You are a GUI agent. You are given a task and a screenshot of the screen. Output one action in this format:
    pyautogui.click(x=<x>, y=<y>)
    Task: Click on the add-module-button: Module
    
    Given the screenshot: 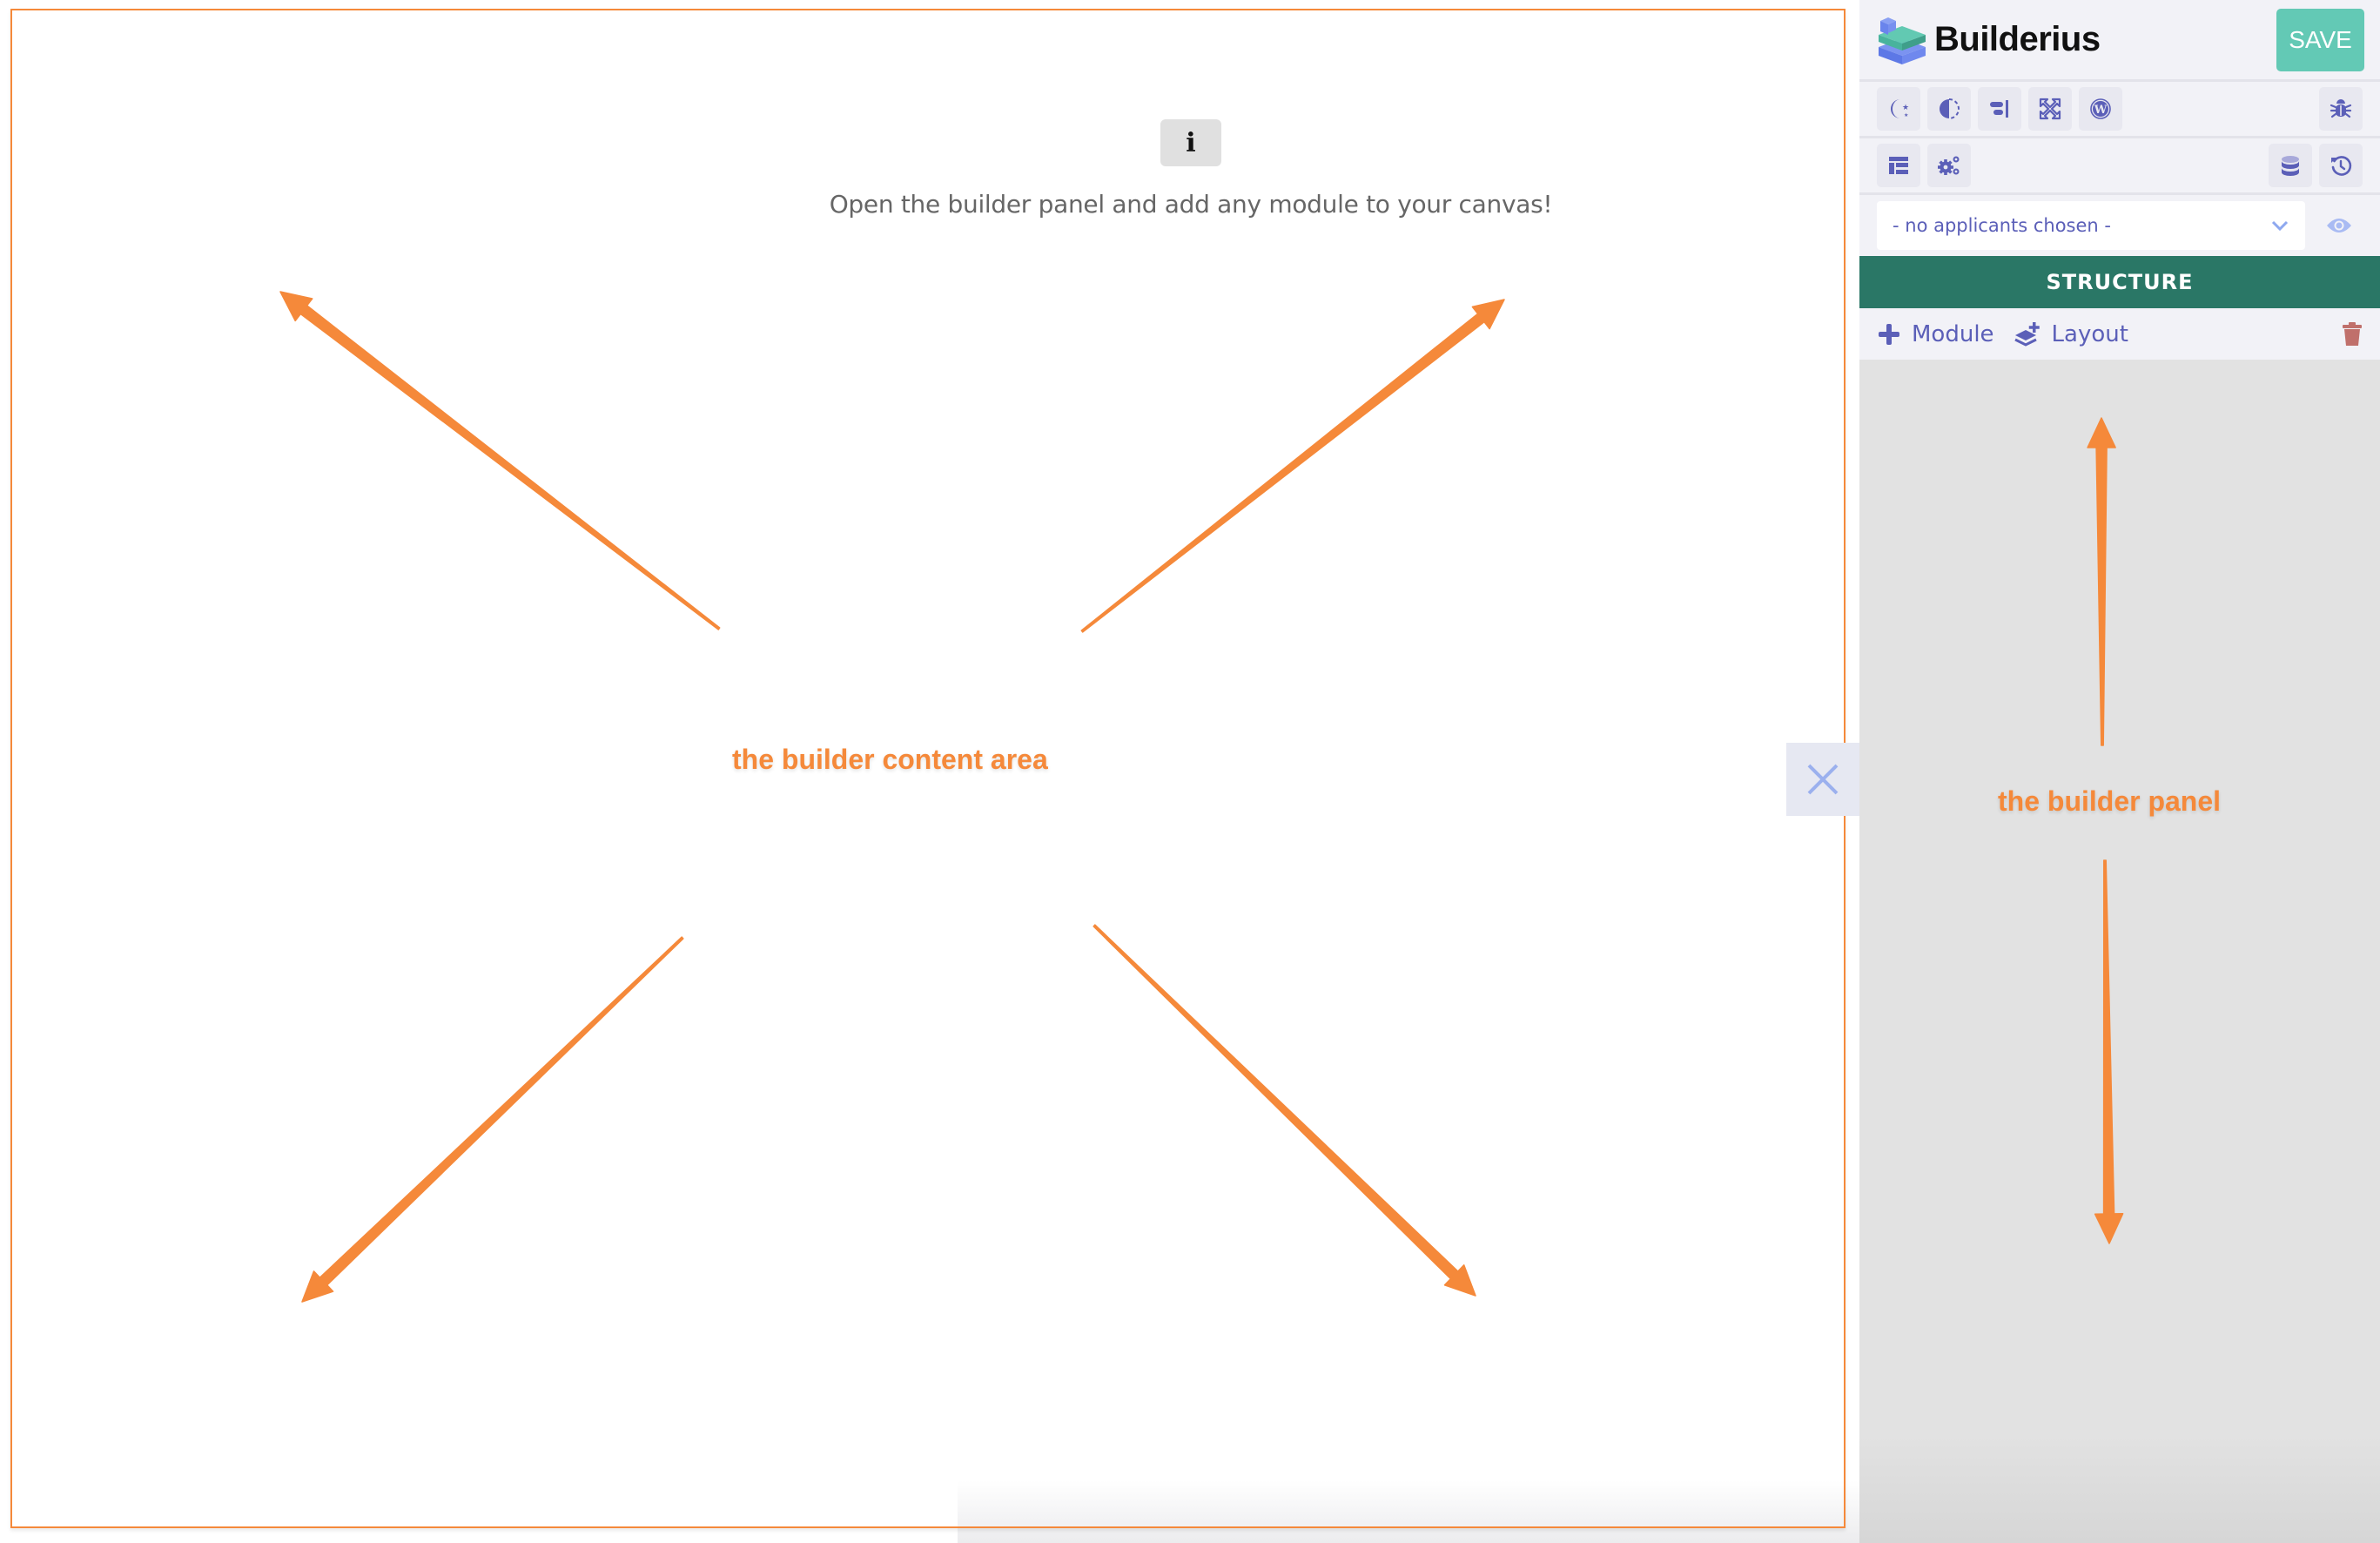 What is the action you would take?
    pyautogui.click(x=1935, y=334)
    